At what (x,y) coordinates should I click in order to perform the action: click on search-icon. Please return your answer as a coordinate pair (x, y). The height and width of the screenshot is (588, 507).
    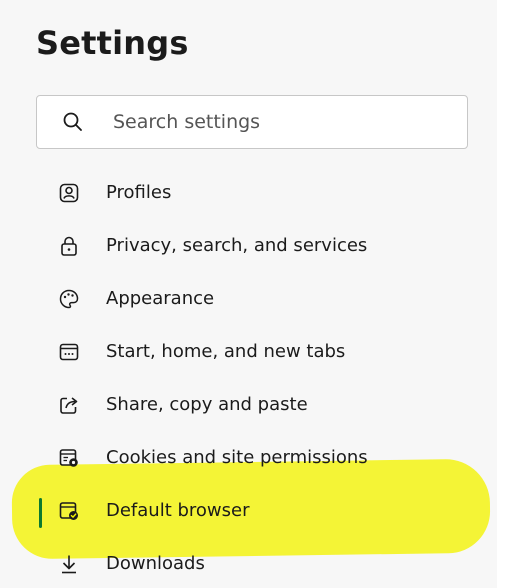
    Looking at the image, I should click on (73, 122).